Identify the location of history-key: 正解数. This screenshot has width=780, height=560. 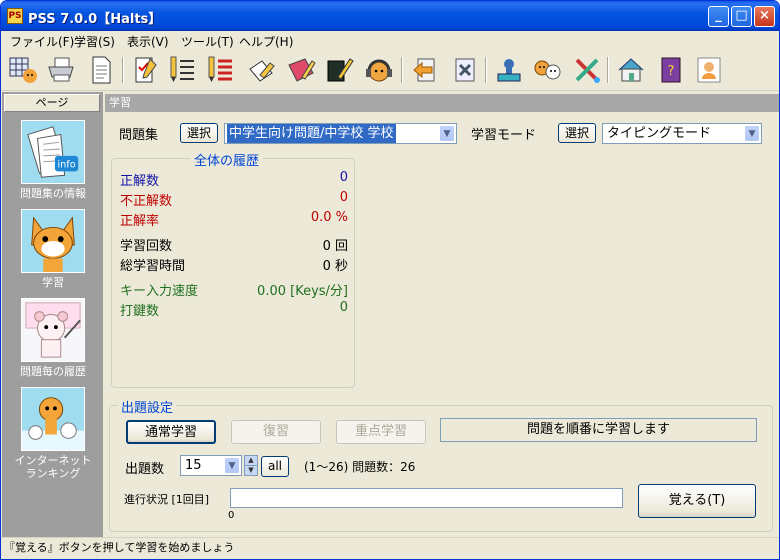
(140, 181).